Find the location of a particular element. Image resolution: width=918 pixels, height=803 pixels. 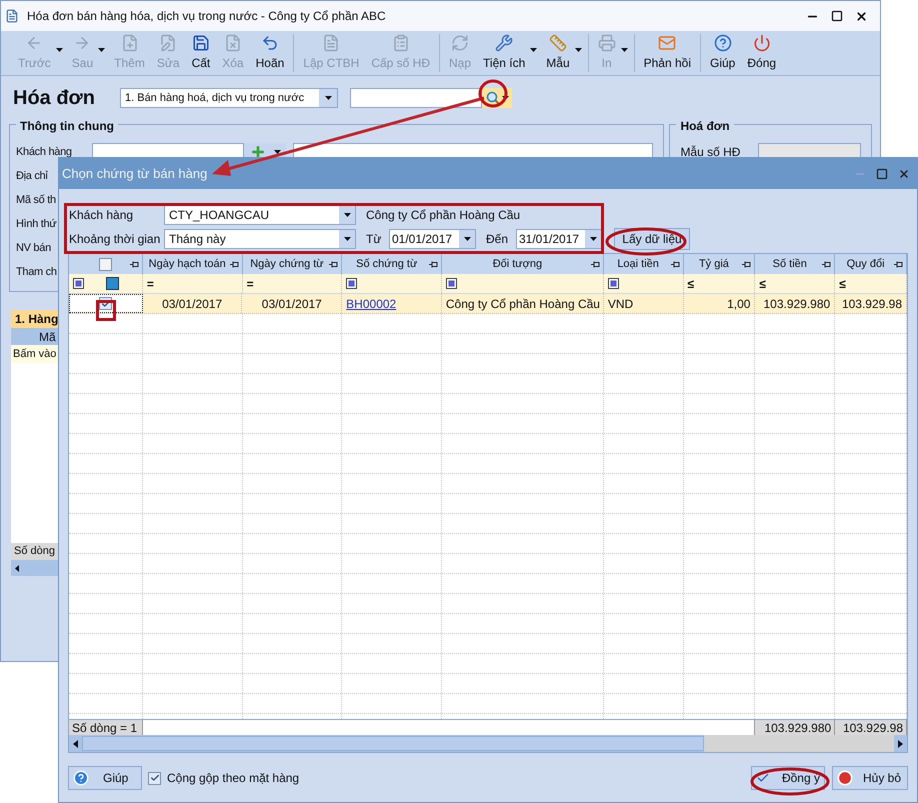

total-cell: 103.929.98 is located at coordinates (873, 727).